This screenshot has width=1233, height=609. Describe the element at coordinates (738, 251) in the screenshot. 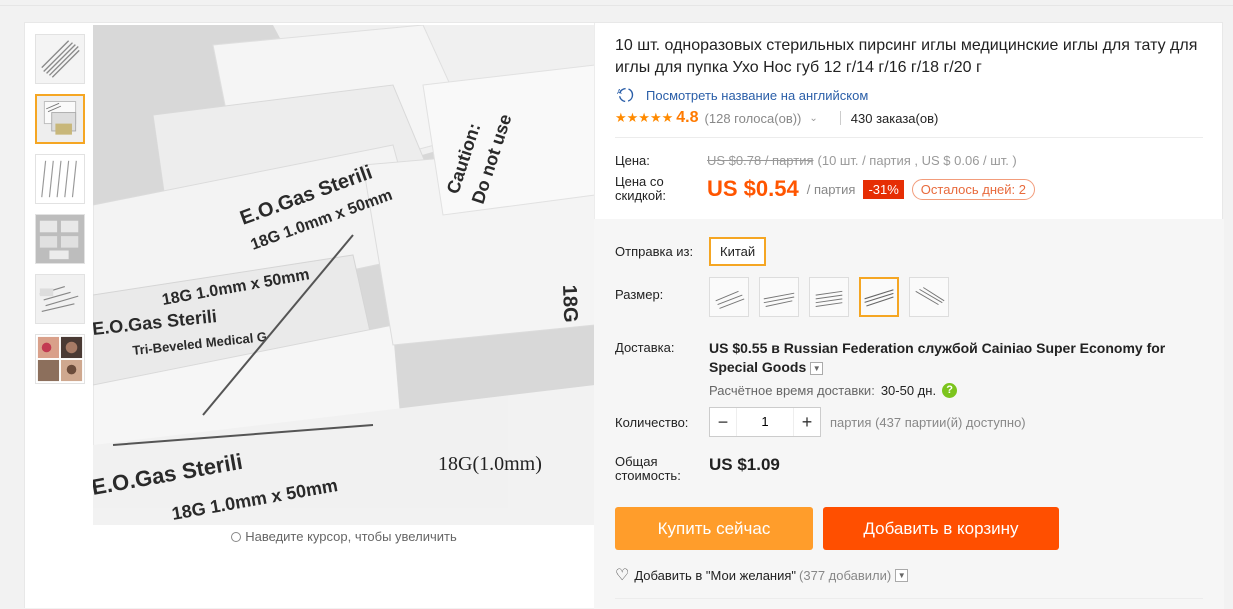

I see `ship-from-option-china: Китай` at that location.